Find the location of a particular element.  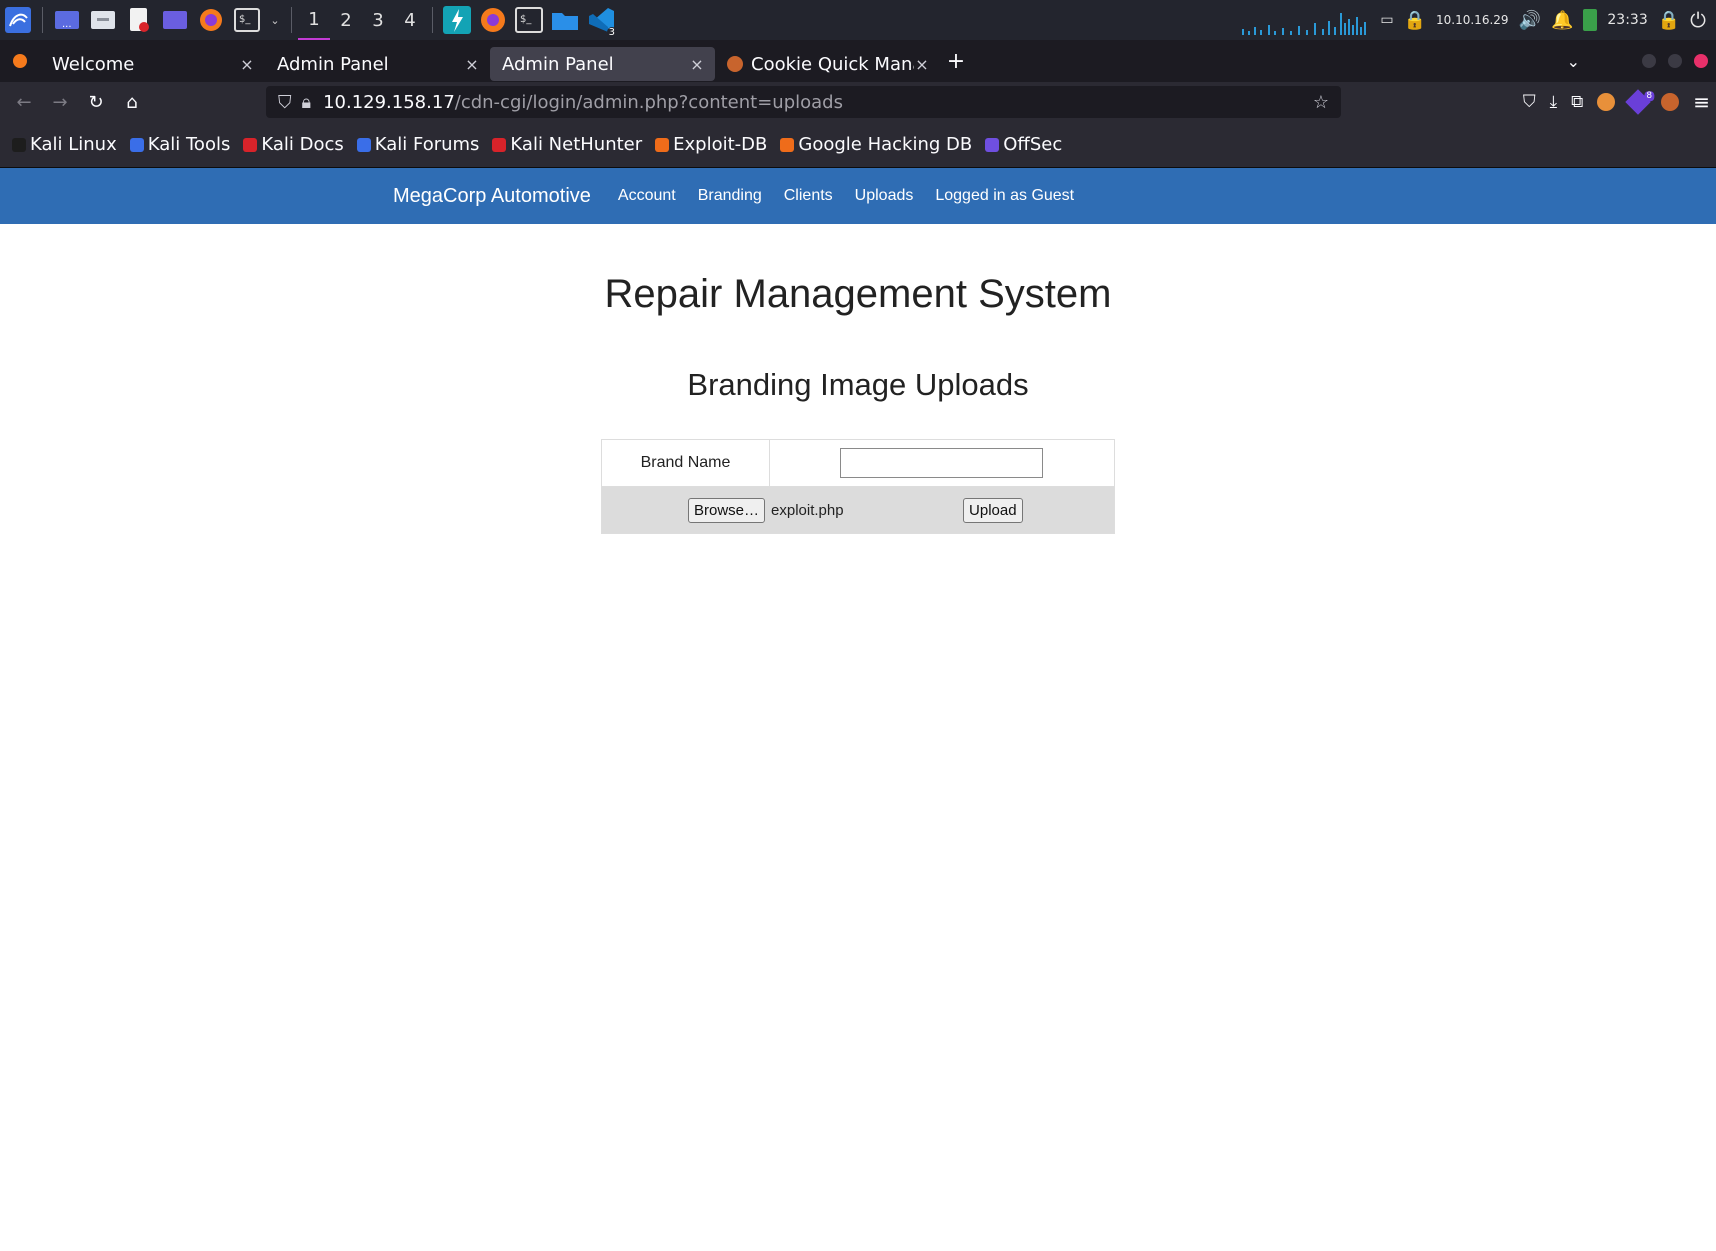

selected-file-name: exploit.php is located at coordinates (807, 510).